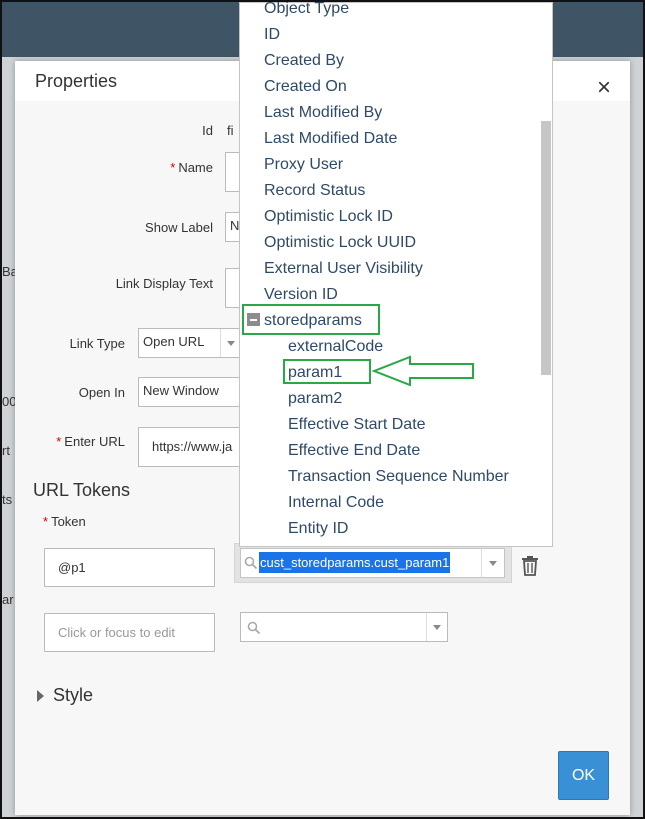 The height and width of the screenshot is (819, 645). I want to click on open-in-label: Open In, so click(101, 392).